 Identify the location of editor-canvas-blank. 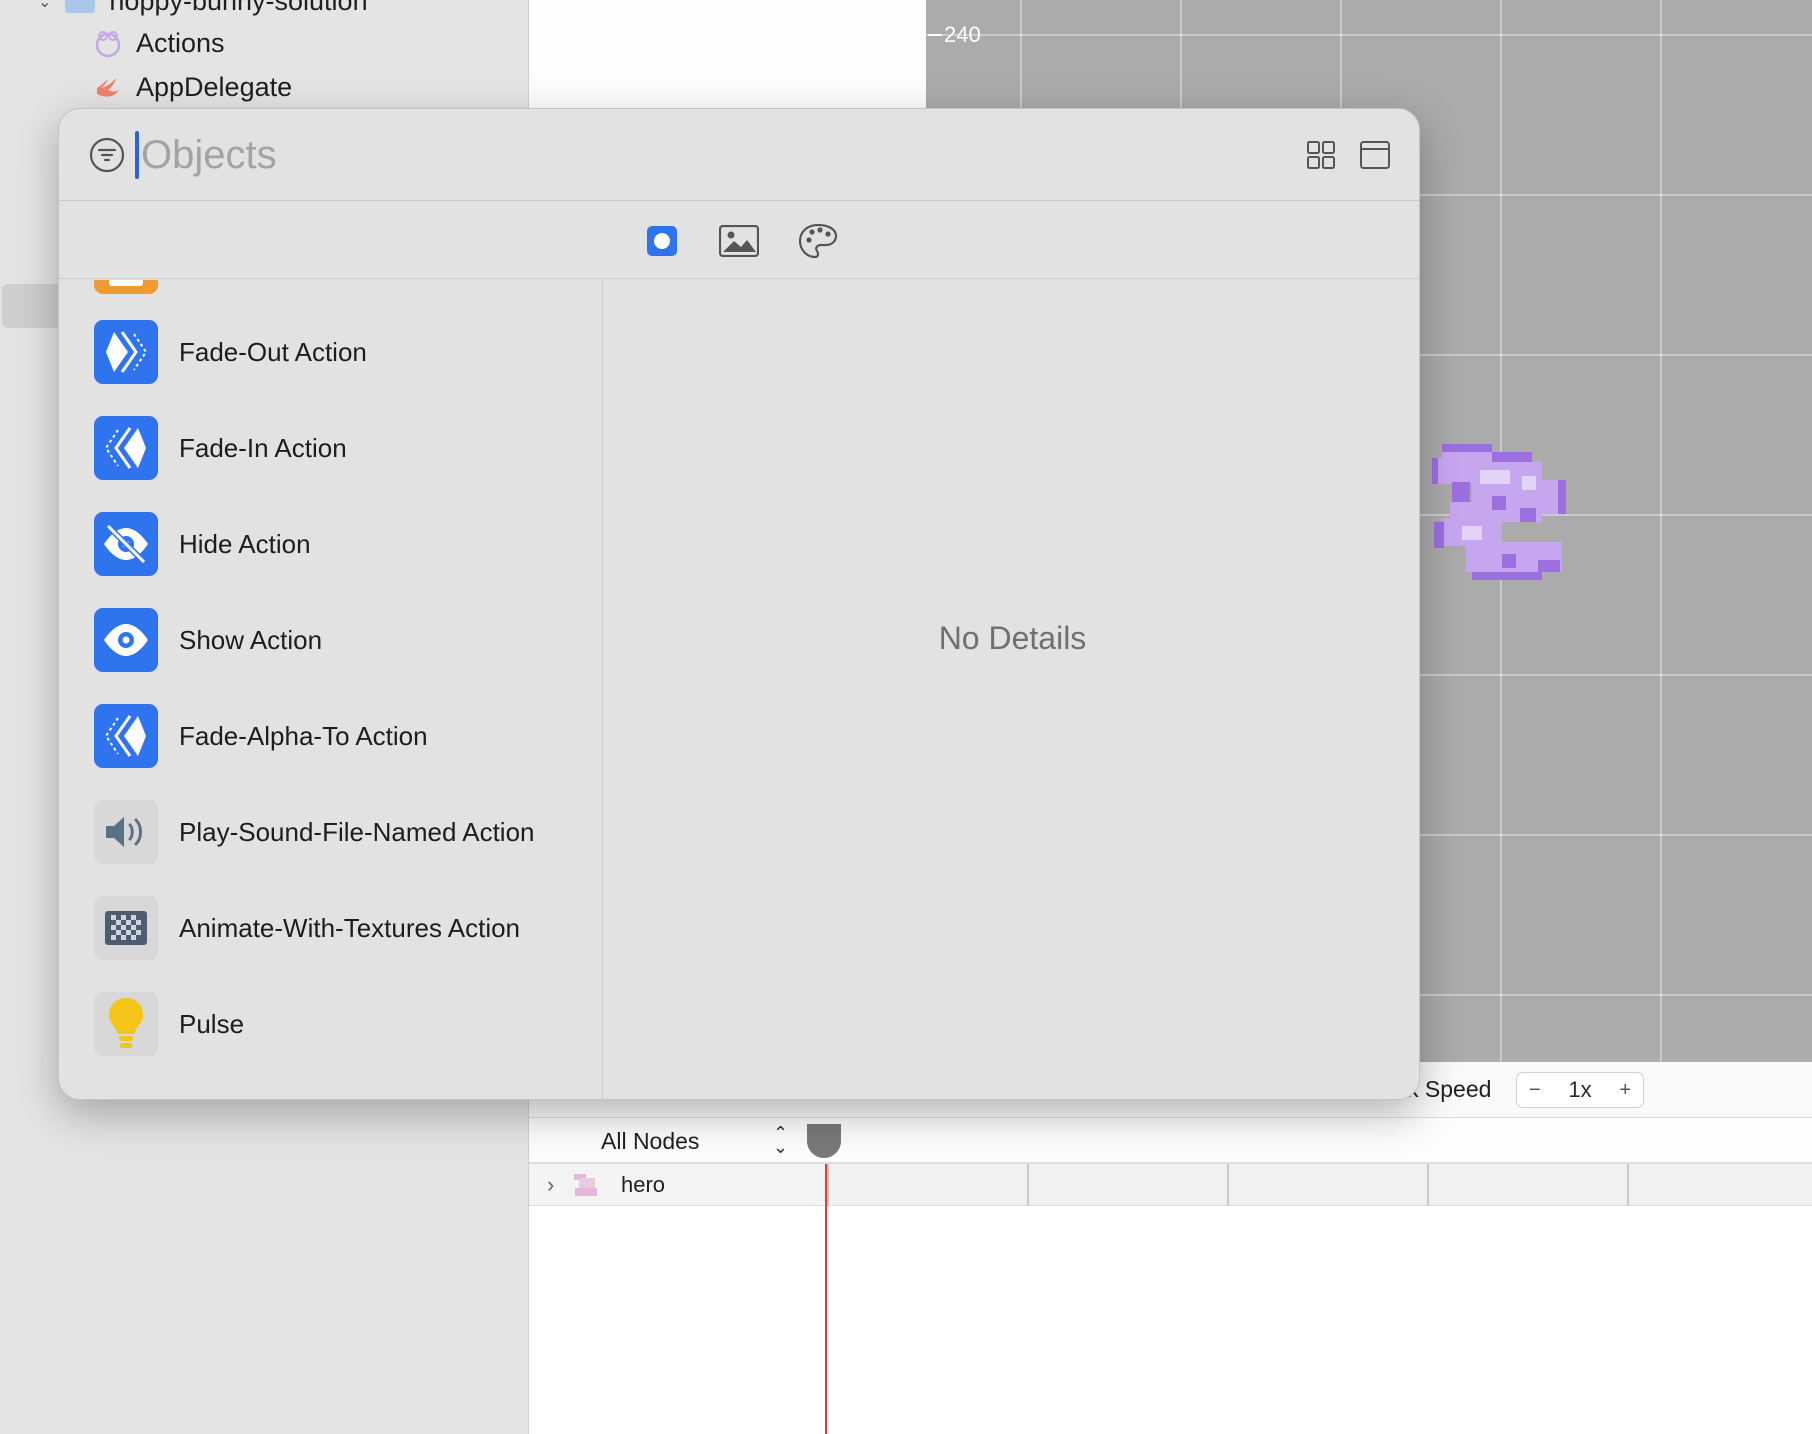
(727, 54).